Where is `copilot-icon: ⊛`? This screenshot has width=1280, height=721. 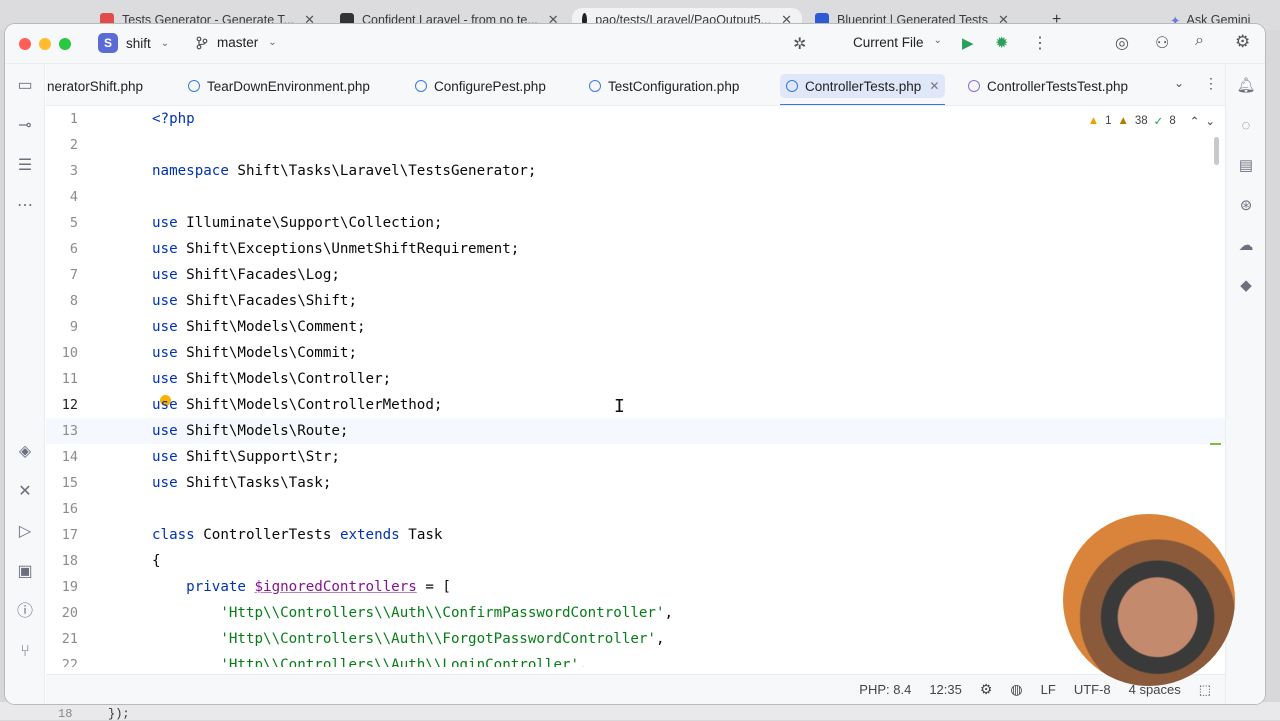 copilot-icon: ⊛ is located at coordinates (1246, 206).